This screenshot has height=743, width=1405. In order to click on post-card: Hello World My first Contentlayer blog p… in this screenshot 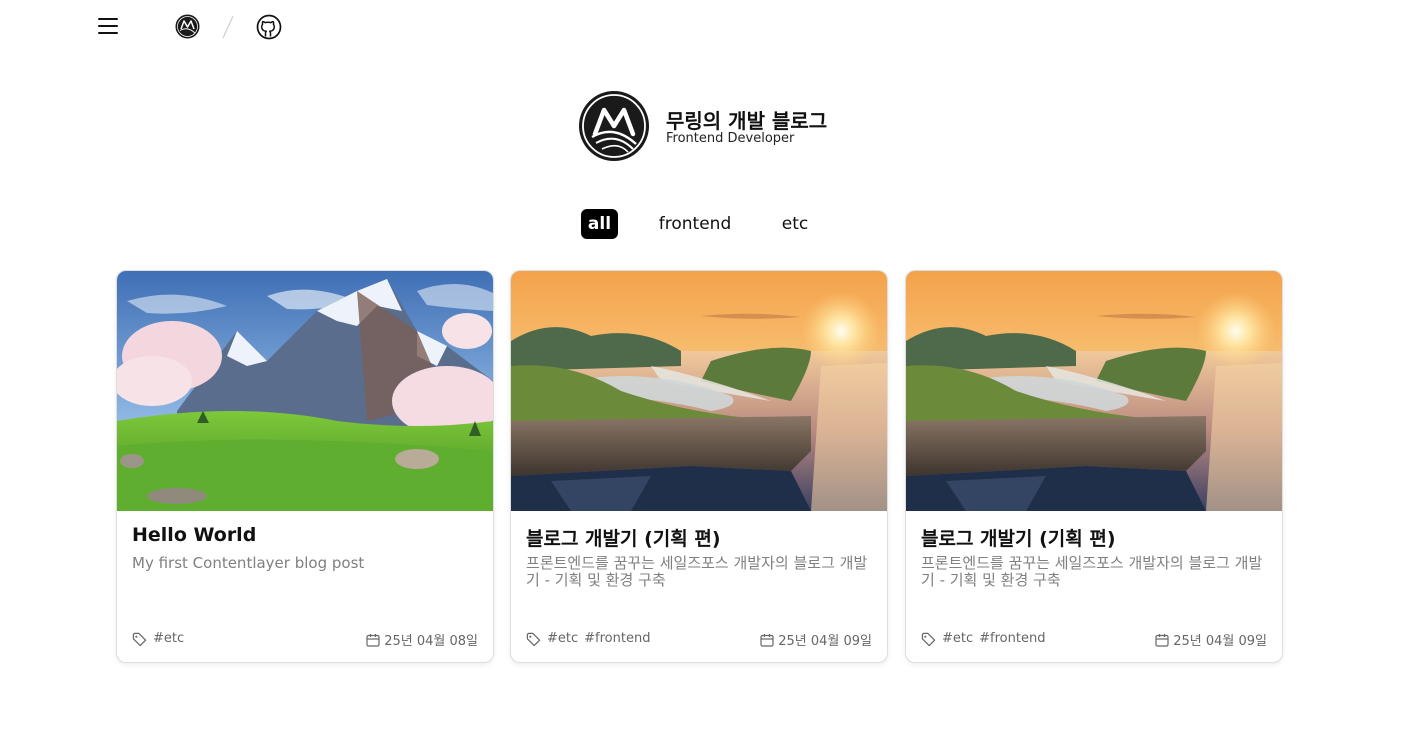, I will do `click(305, 466)`.